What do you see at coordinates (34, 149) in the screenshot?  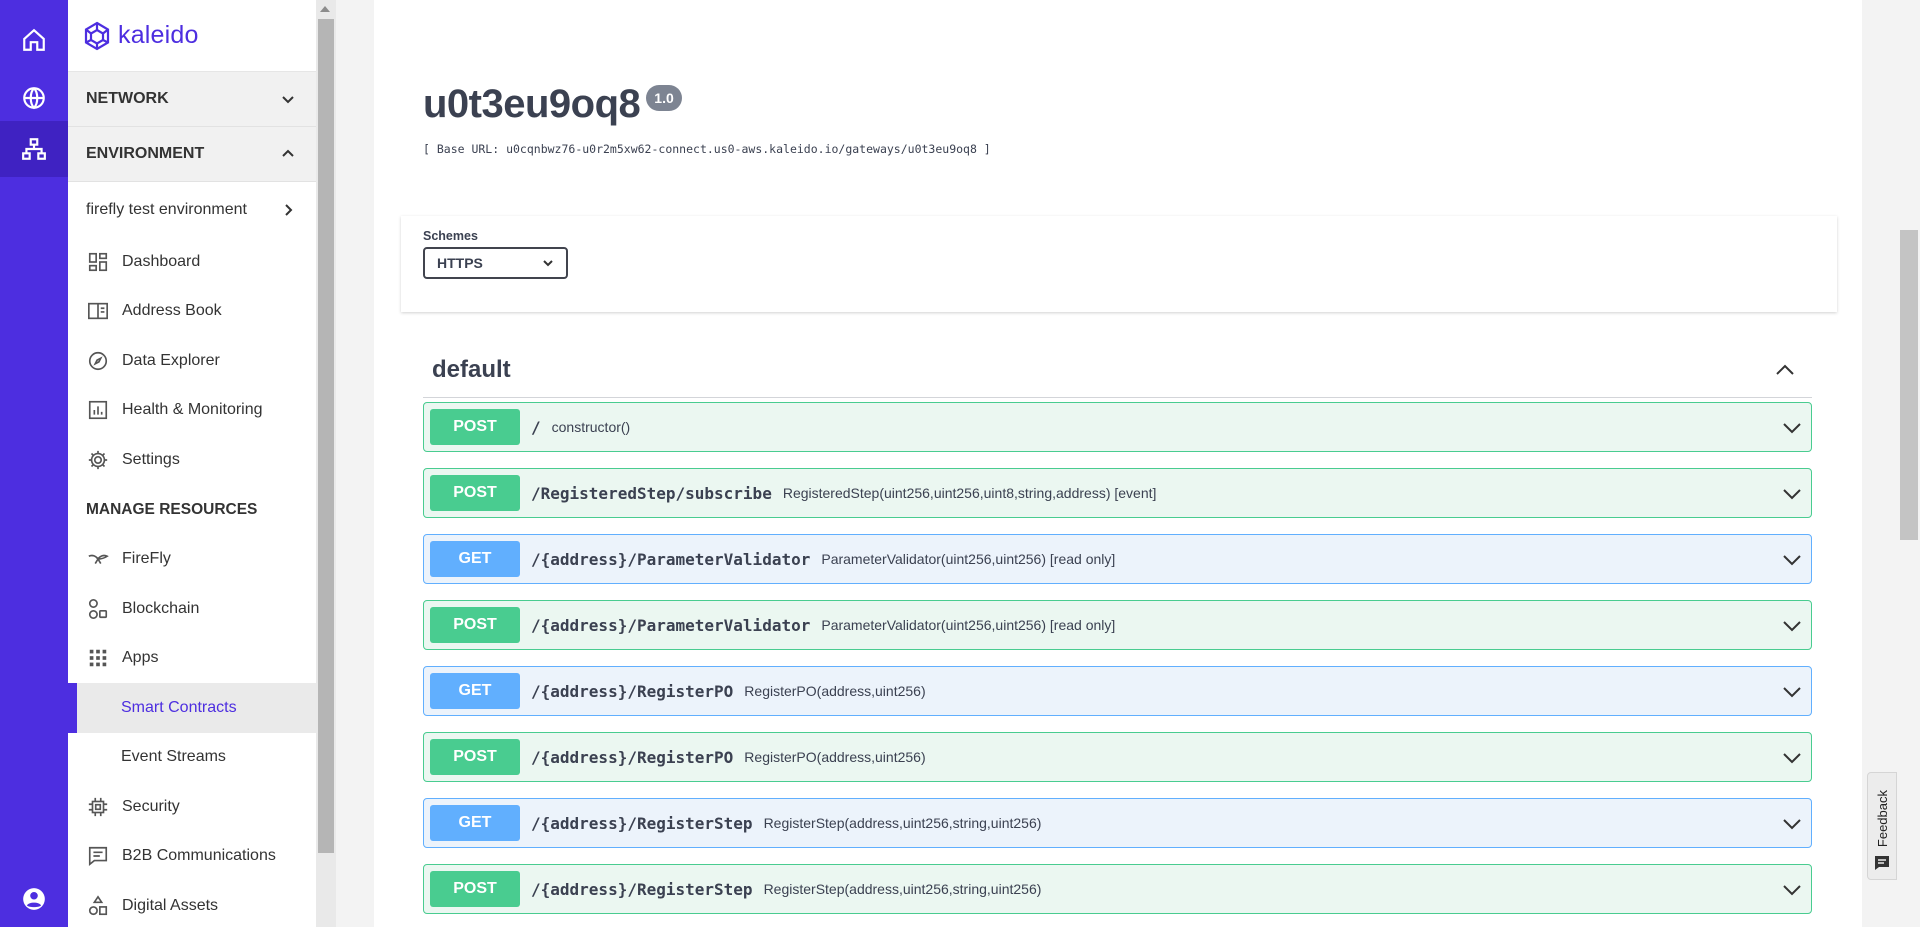 I see `network-icon` at bounding box center [34, 149].